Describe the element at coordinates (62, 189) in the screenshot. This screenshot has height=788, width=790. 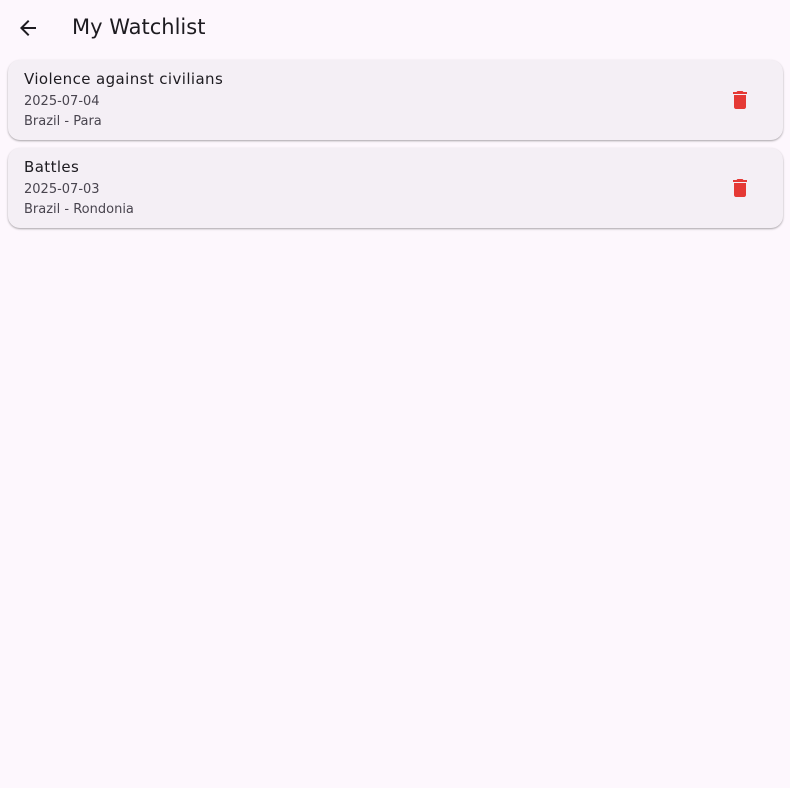
I see `item-date: 2025-07-03` at that location.